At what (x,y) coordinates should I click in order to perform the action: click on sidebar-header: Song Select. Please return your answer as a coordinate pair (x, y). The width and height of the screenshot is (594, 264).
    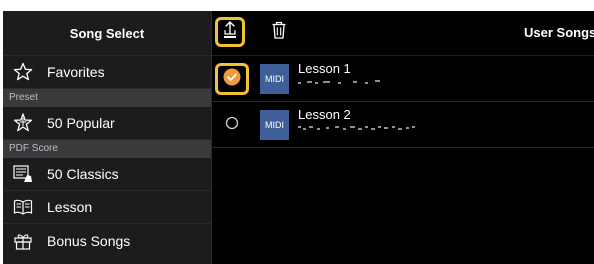
    Looking at the image, I should click on (107, 33).